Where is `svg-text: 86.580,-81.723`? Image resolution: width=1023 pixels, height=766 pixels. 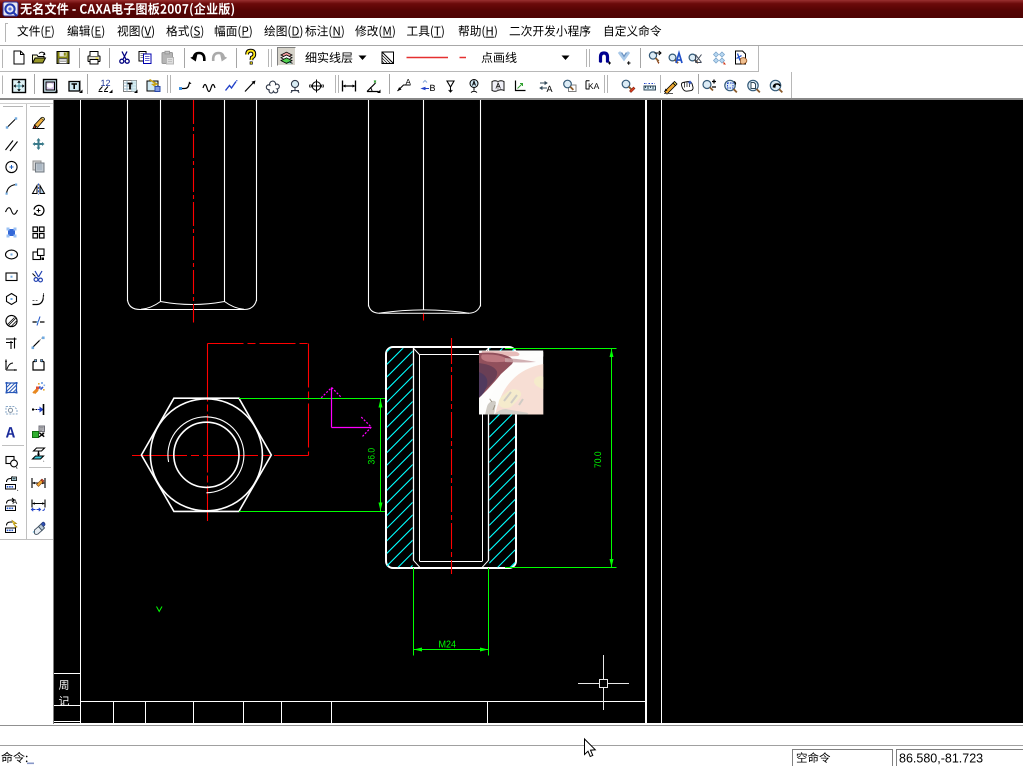
svg-text: 86.580,-81.723 is located at coordinates (941, 759).